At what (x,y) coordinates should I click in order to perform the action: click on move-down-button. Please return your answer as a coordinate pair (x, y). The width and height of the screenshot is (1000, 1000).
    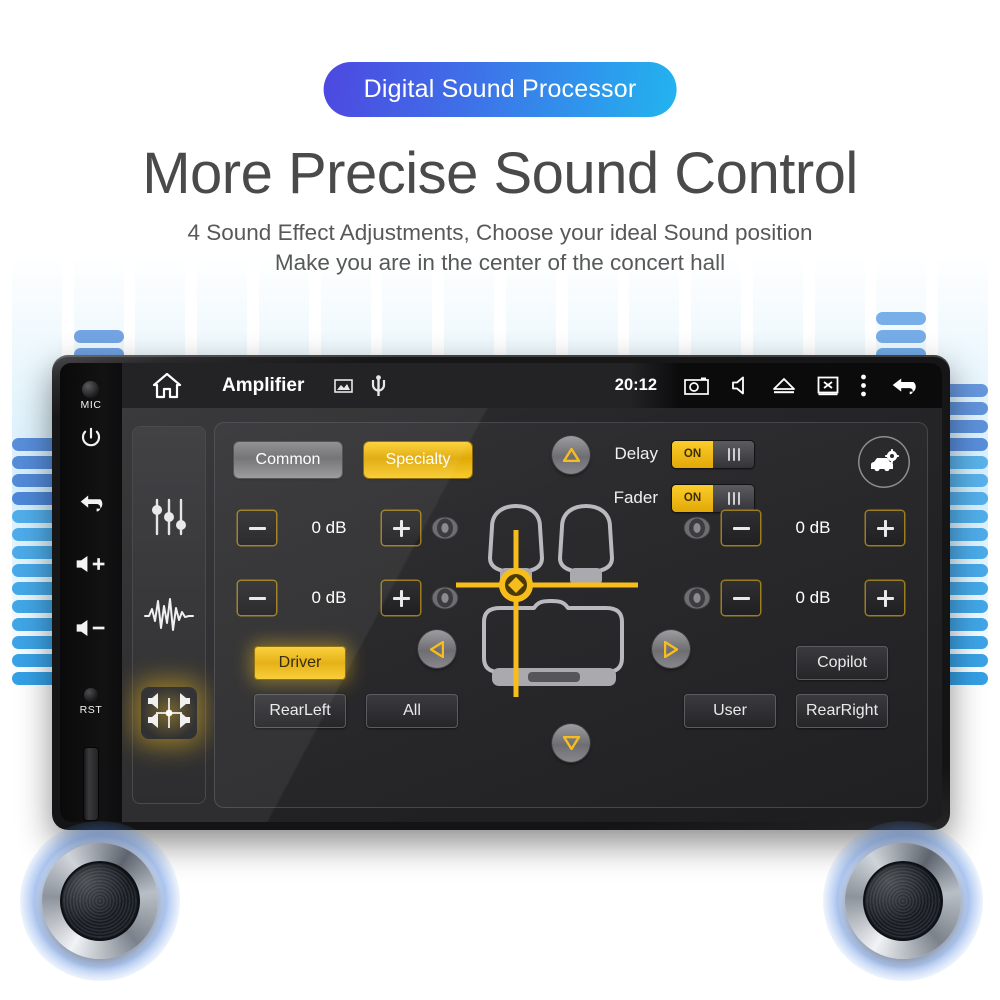
    Looking at the image, I should click on (571, 743).